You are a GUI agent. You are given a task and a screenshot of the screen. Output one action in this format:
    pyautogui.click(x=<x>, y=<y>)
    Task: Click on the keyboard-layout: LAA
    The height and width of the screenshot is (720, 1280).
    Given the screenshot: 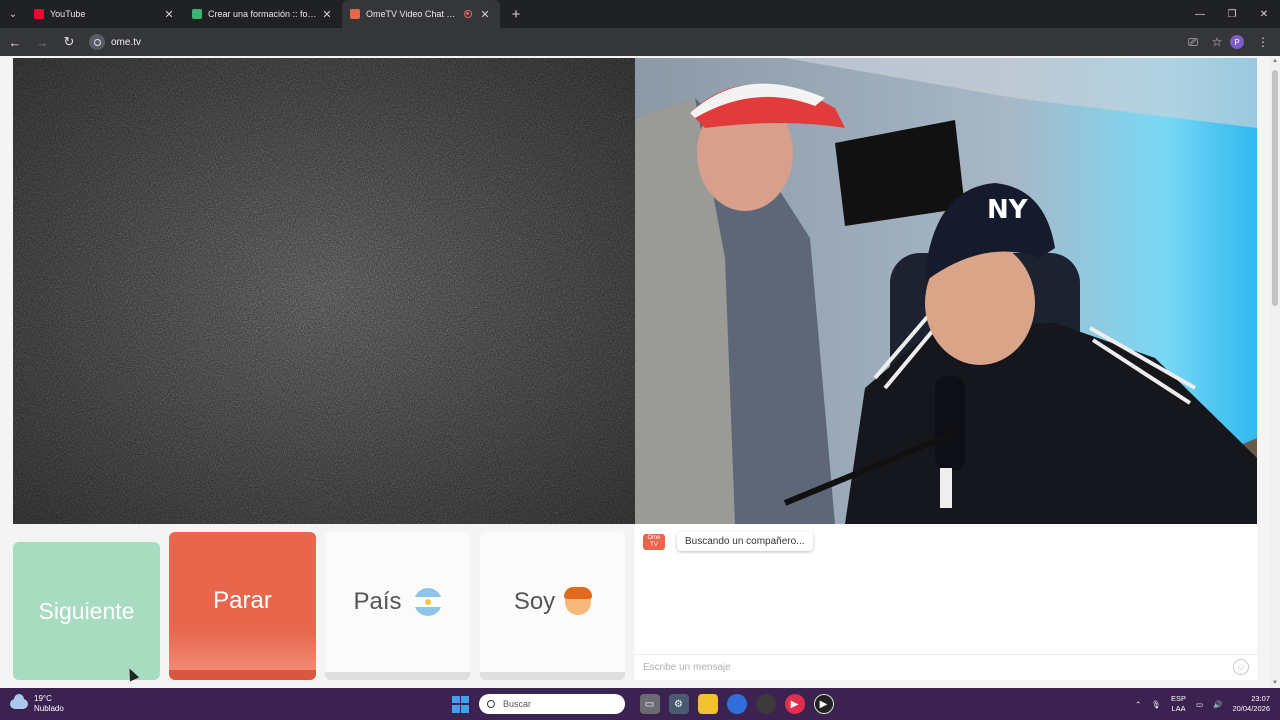 What is the action you would take?
    pyautogui.click(x=1178, y=708)
    